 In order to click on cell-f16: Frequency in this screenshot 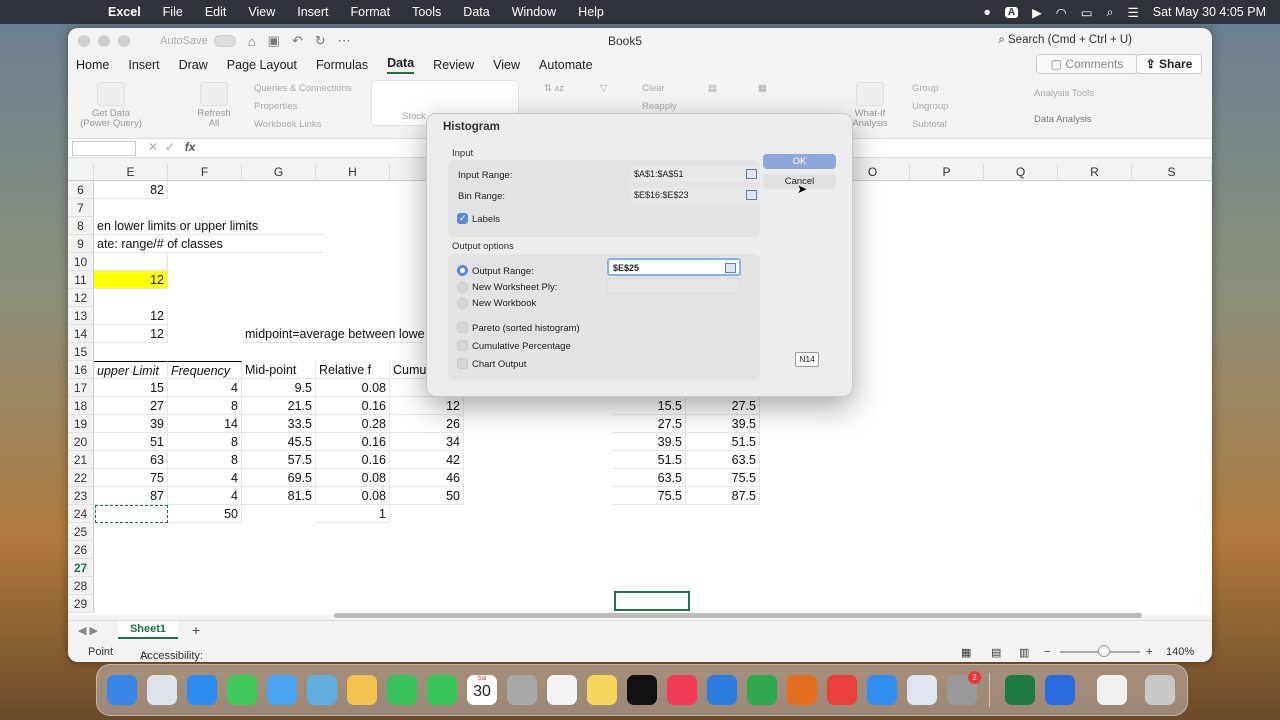, I will do `click(205, 370)`.